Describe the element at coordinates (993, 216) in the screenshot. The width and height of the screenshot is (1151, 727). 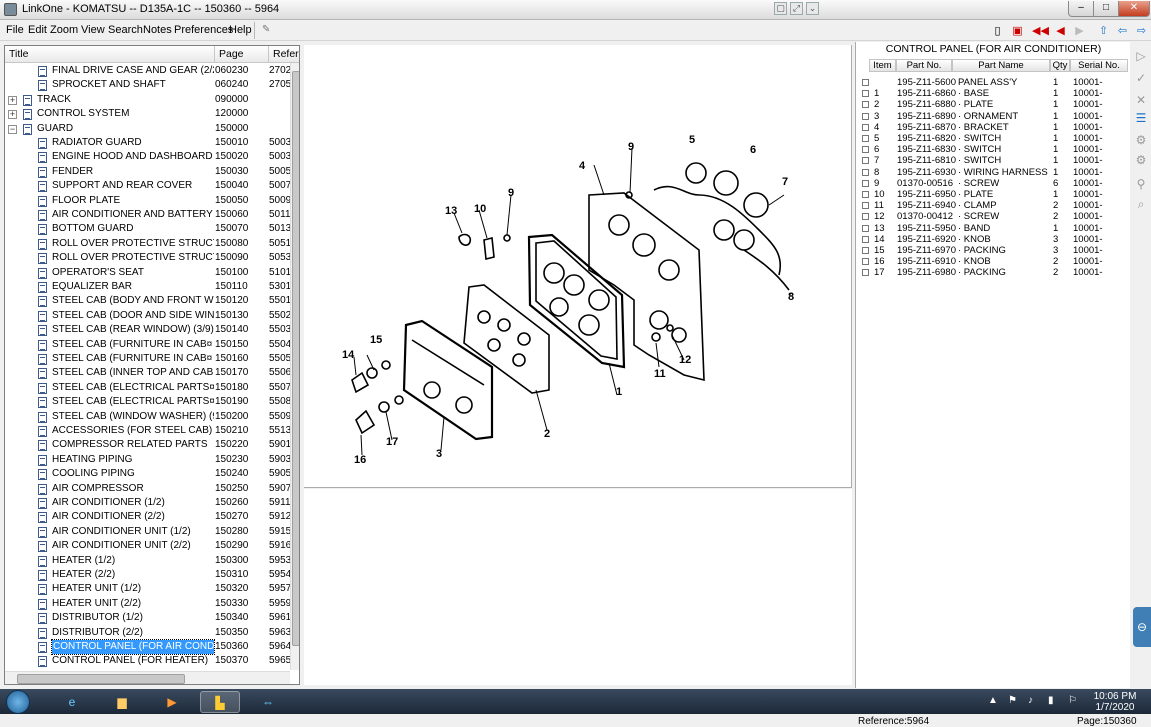
I see `parts-row: 12 01370-00412 · SCREW 2 10001-` at that location.